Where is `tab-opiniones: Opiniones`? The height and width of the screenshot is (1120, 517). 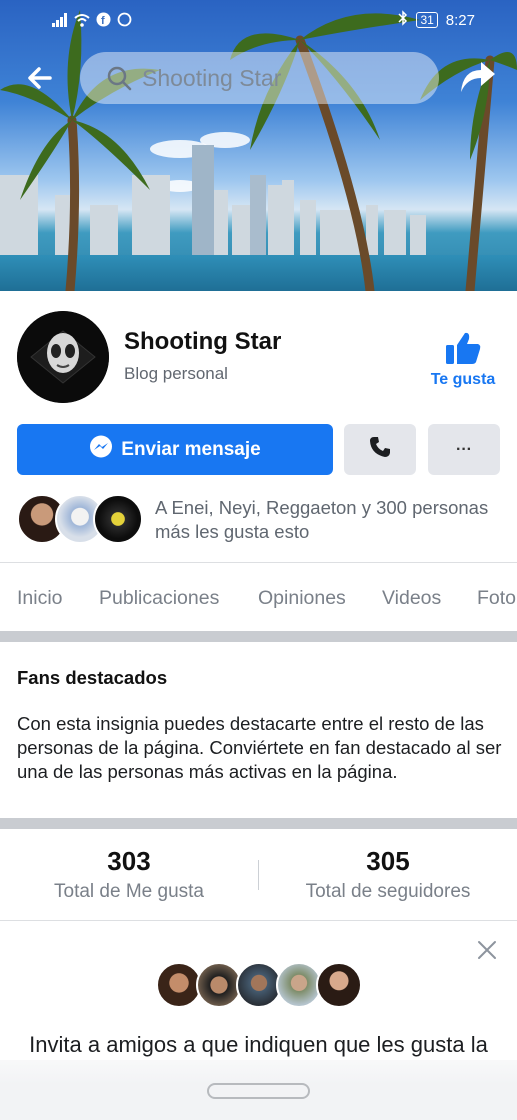 tab-opiniones: Opiniones is located at coordinates (302, 598).